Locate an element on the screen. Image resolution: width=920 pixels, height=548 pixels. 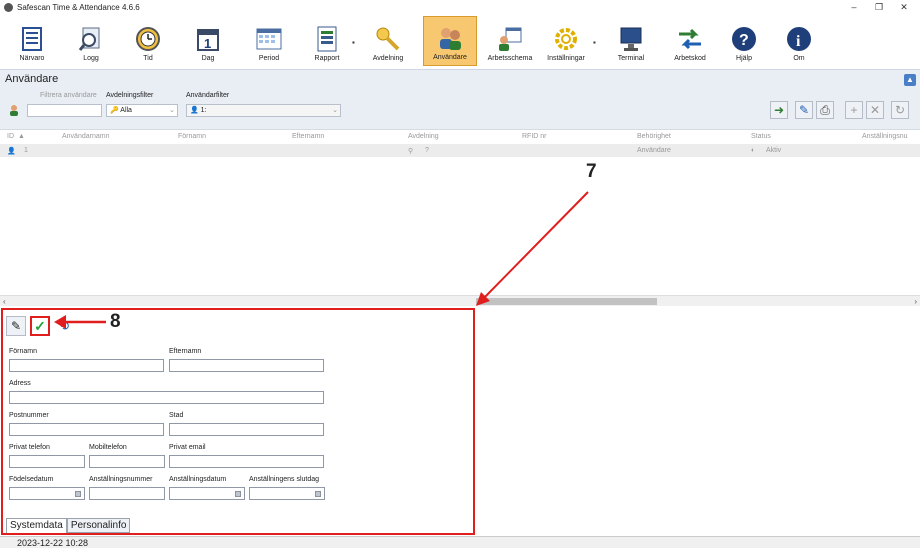
user-row-icon: 👤 is located at coordinates (11, 151).